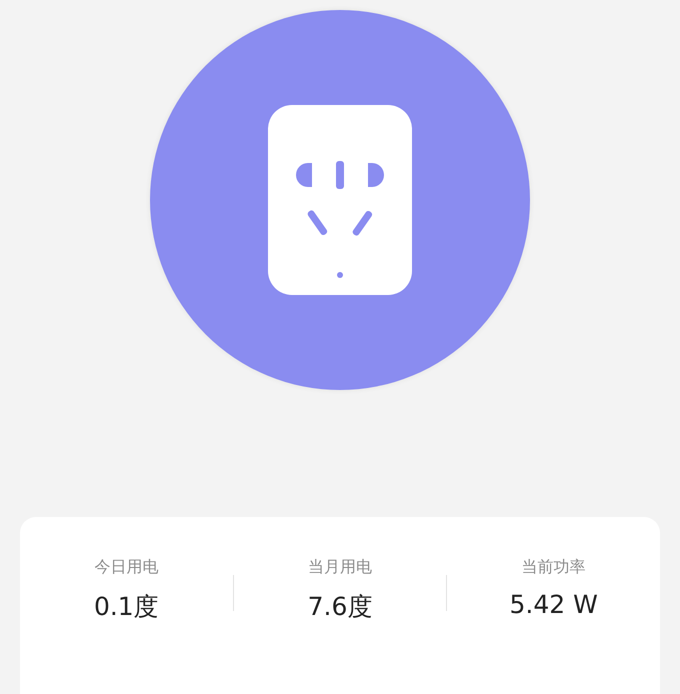 This screenshot has width=680, height=694. Describe the element at coordinates (340, 607) in the screenshot. I see `stat-value: 7.6度` at that location.